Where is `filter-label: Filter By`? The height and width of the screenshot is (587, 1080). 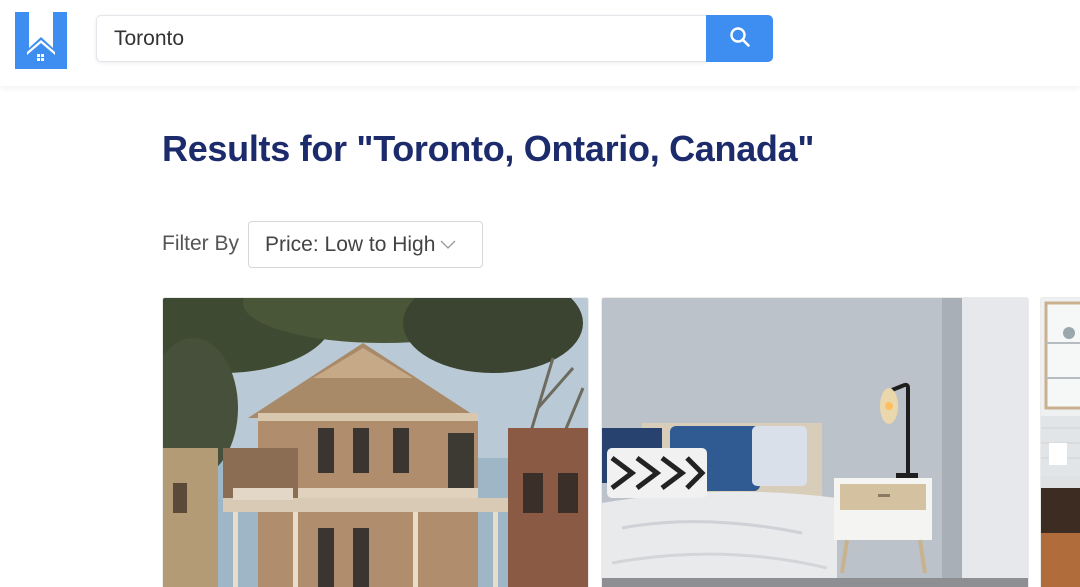
filter-label: Filter By is located at coordinates (201, 243).